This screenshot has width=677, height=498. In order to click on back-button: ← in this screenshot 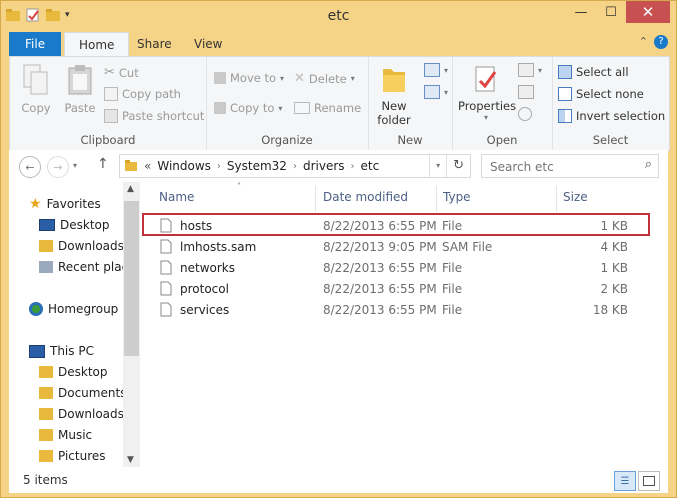, I will do `click(30, 167)`.